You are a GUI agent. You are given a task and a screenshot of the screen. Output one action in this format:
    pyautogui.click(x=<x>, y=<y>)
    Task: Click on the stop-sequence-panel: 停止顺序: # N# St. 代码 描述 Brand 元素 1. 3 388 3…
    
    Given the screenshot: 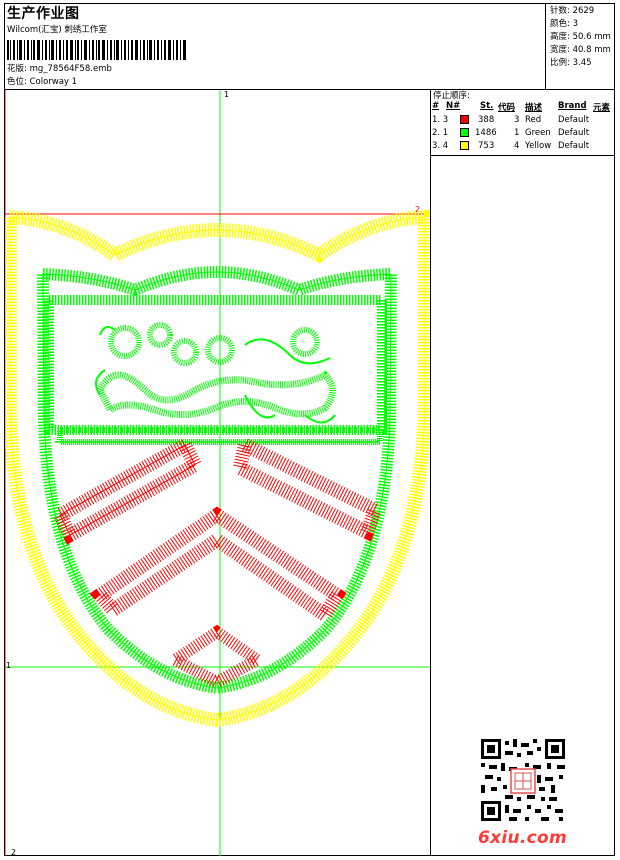 What is the action you would take?
    pyautogui.click(x=522, y=123)
    